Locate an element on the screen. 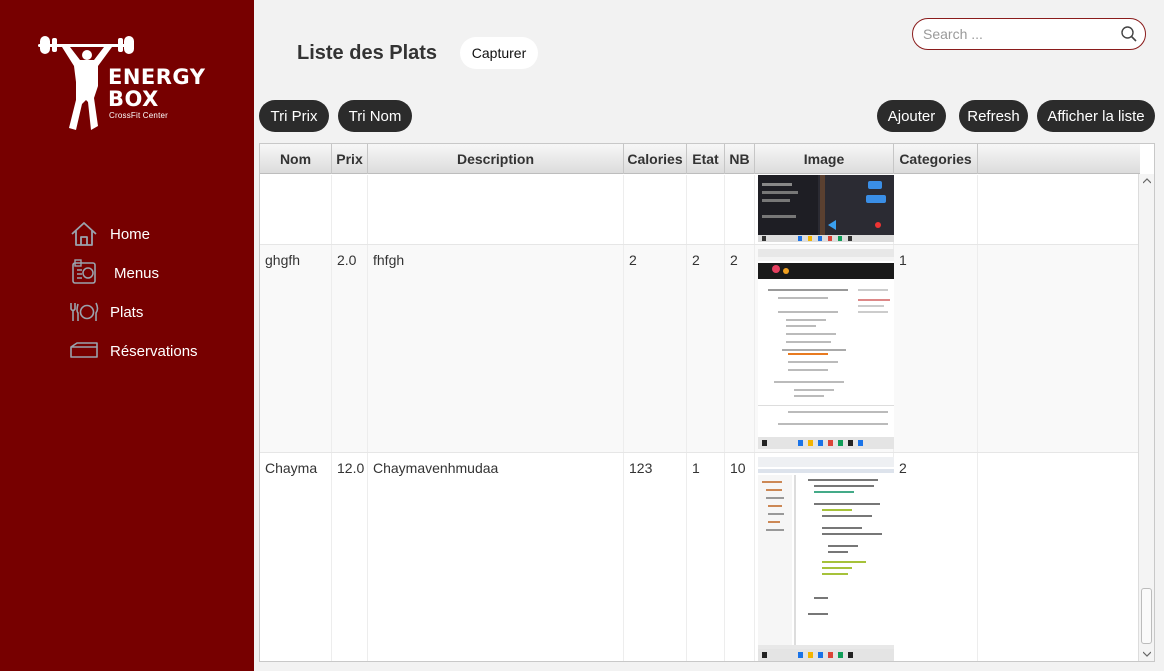 The height and width of the screenshot is (671, 1164). vertical-scrollbar is located at coordinates (1146, 417).